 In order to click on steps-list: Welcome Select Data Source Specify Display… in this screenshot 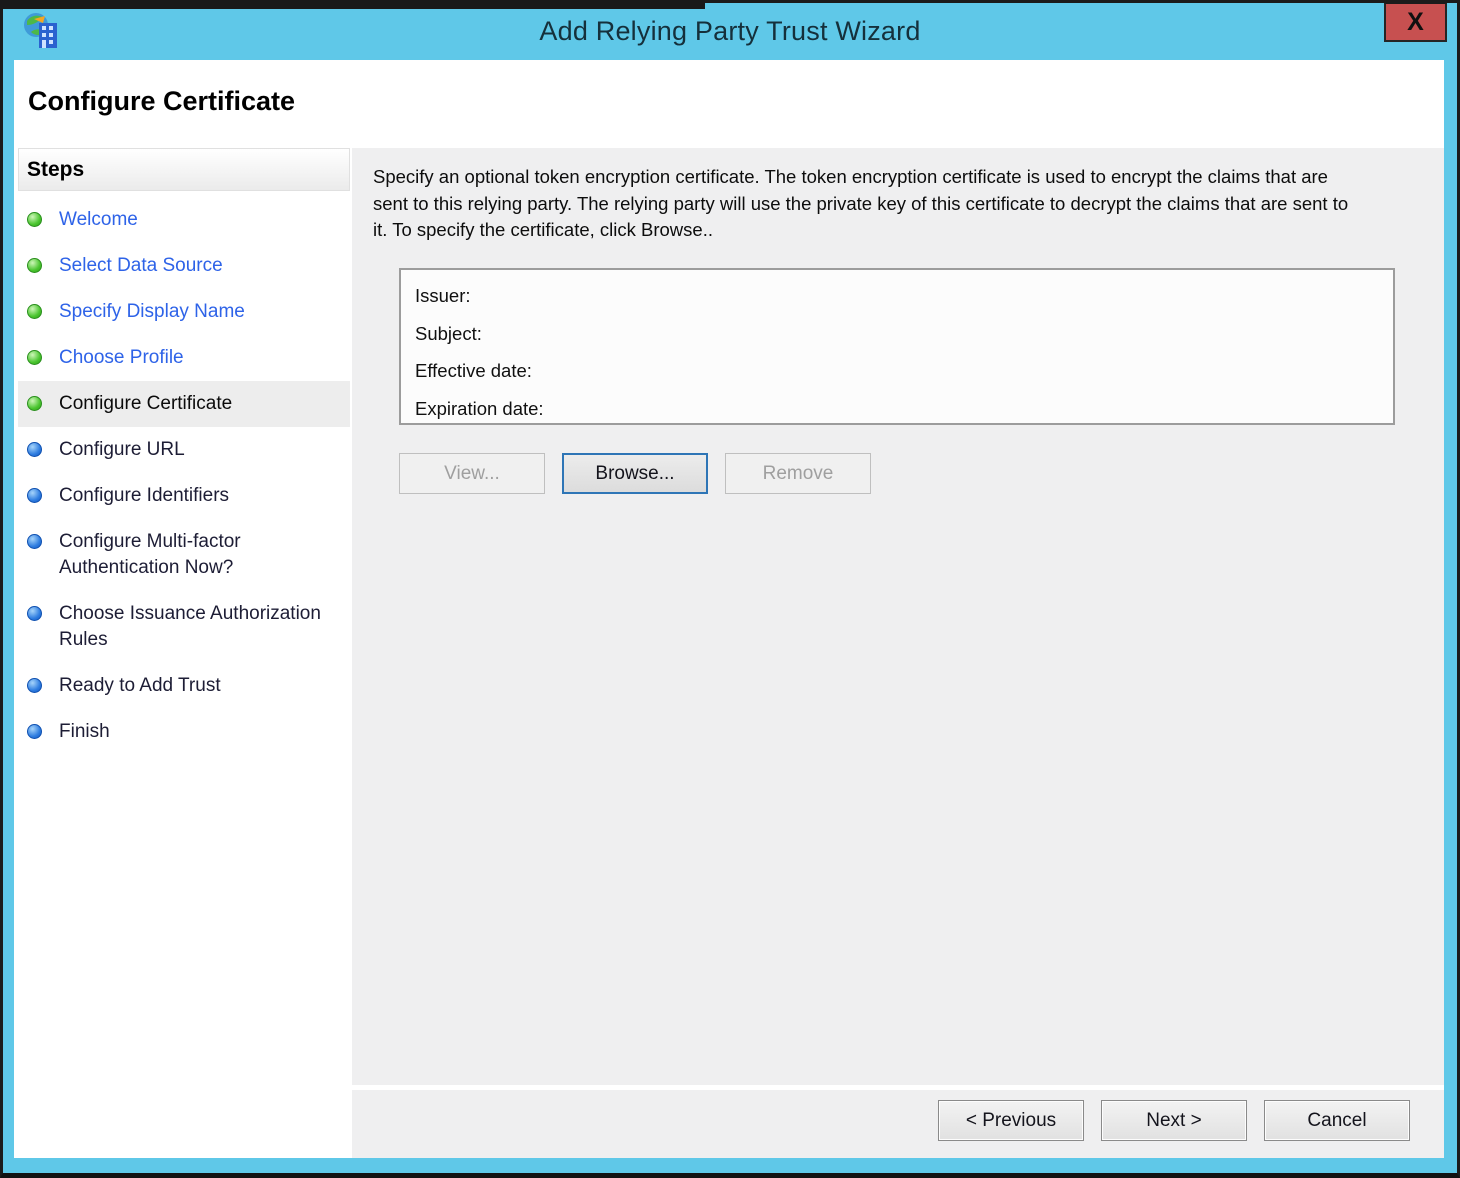, I will do `click(184, 476)`.